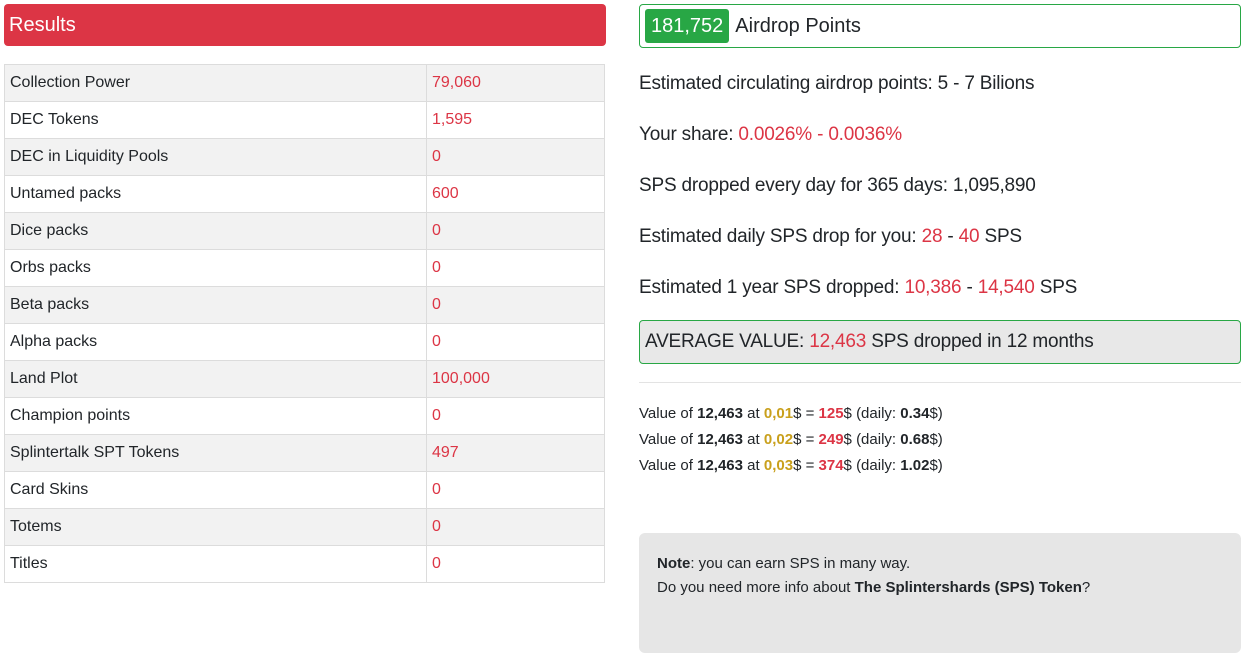 This screenshot has width=1246, height=653. I want to click on yearly-user-min: 10,386, so click(933, 287).